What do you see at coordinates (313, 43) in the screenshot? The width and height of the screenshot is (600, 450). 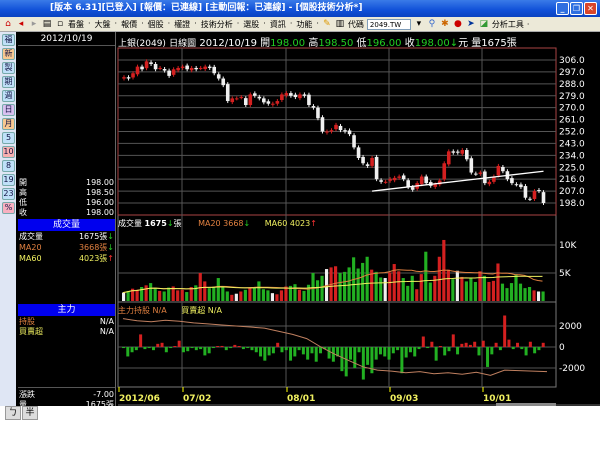 I see `high-label: 高` at bounding box center [313, 43].